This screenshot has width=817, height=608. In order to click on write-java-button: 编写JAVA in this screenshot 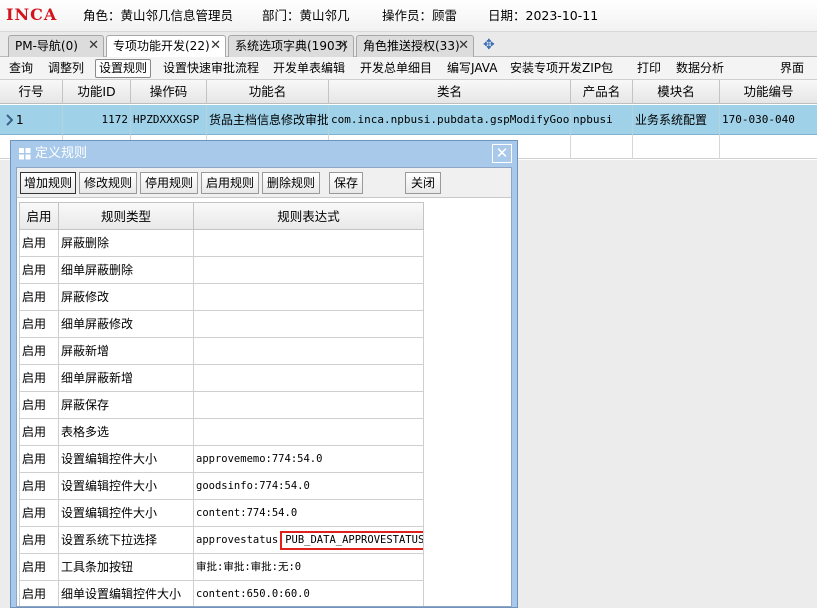, I will do `click(472, 68)`.